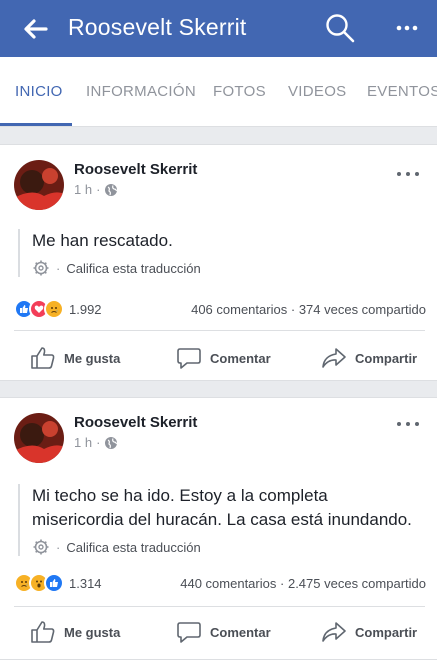 This screenshot has width=437, height=660. I want to click on reactions-summary: 1.992, so click(58, 309).